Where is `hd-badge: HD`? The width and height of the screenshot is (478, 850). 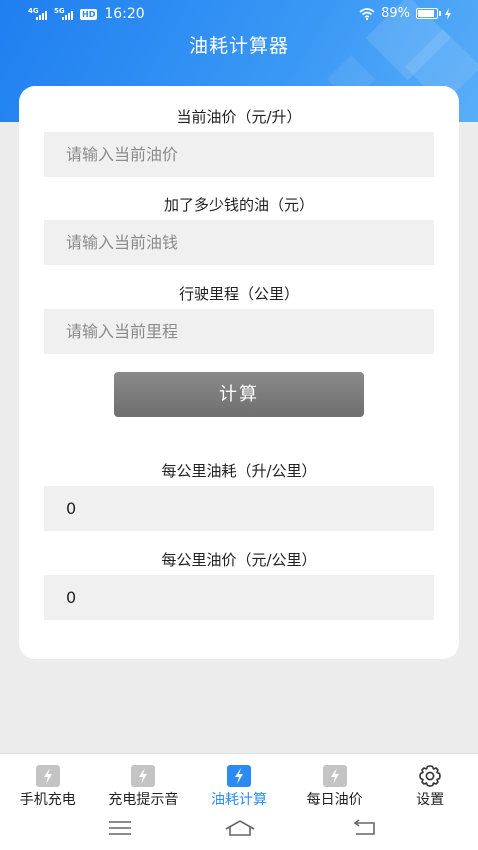 hd-badge: HD is located at coordinates (89, 14).